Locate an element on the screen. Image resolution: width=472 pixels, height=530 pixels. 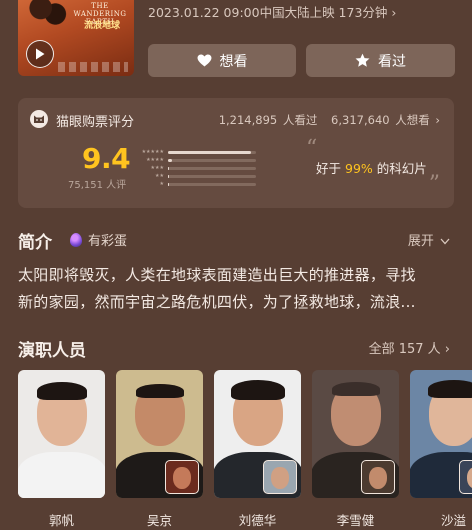
want-label: 想看 is located at coordinates (233, 61).